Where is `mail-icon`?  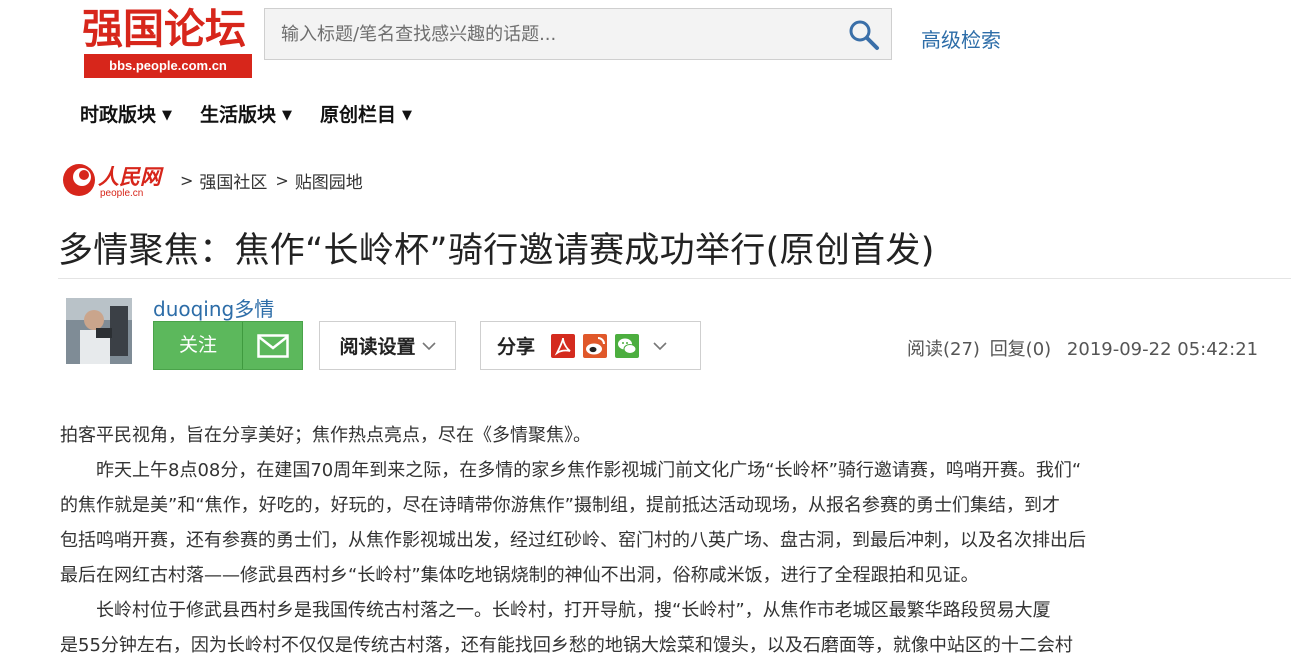 mail-icon is located at coordinates (272, 345).